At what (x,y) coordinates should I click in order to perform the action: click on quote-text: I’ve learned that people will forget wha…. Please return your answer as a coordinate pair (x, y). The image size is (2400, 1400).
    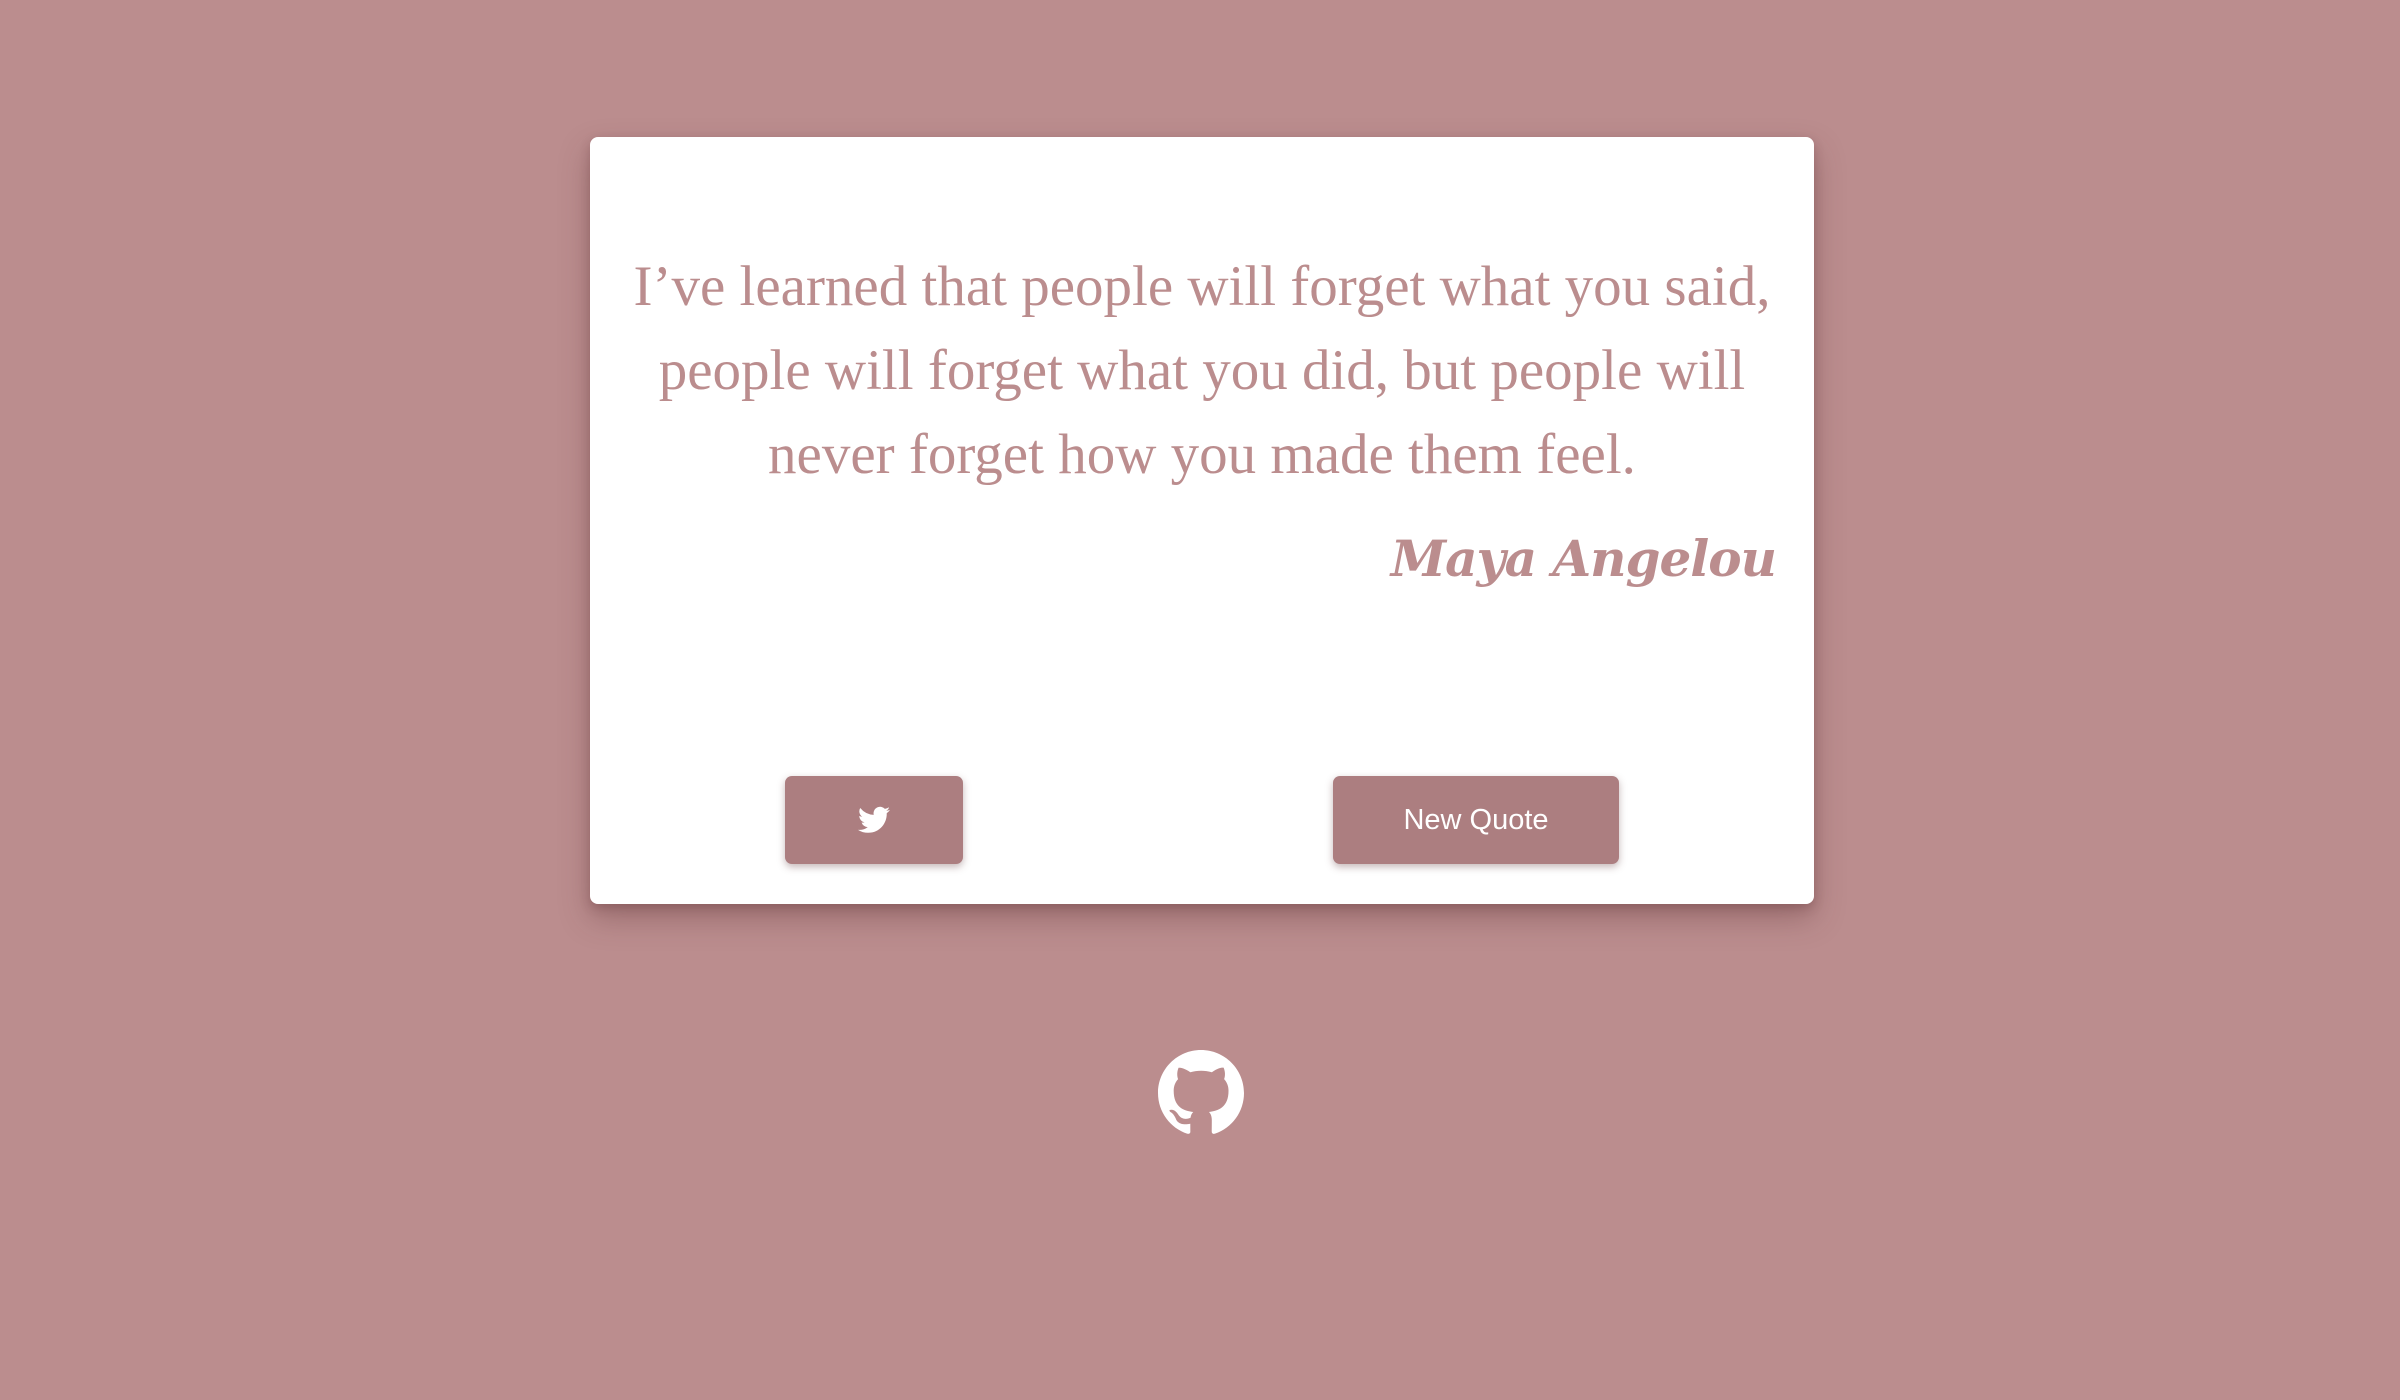
    Looking at the image, I should click on (1202, 370).